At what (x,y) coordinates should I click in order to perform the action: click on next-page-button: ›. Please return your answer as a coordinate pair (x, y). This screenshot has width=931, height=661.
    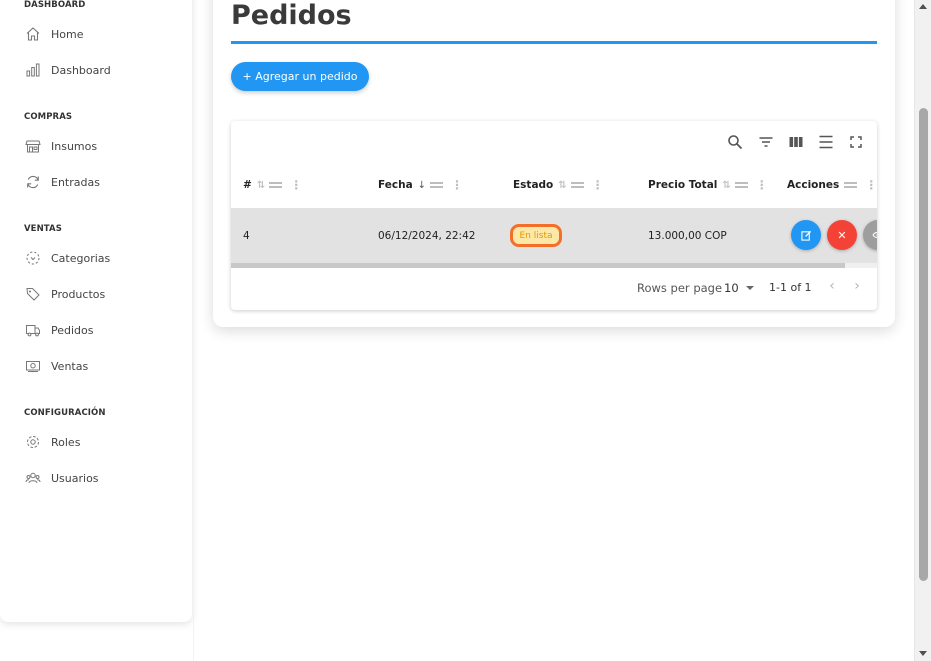
    Looking at the image, I should click on (857, 286).